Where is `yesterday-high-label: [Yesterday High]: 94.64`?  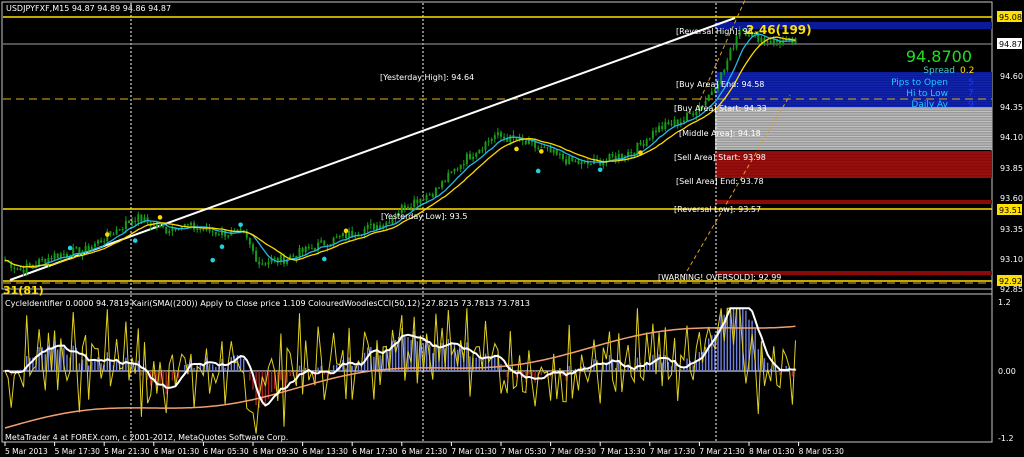 yesterday-high-label: [Yesterday High]: 94.64 is located at coordinates (427, 77).